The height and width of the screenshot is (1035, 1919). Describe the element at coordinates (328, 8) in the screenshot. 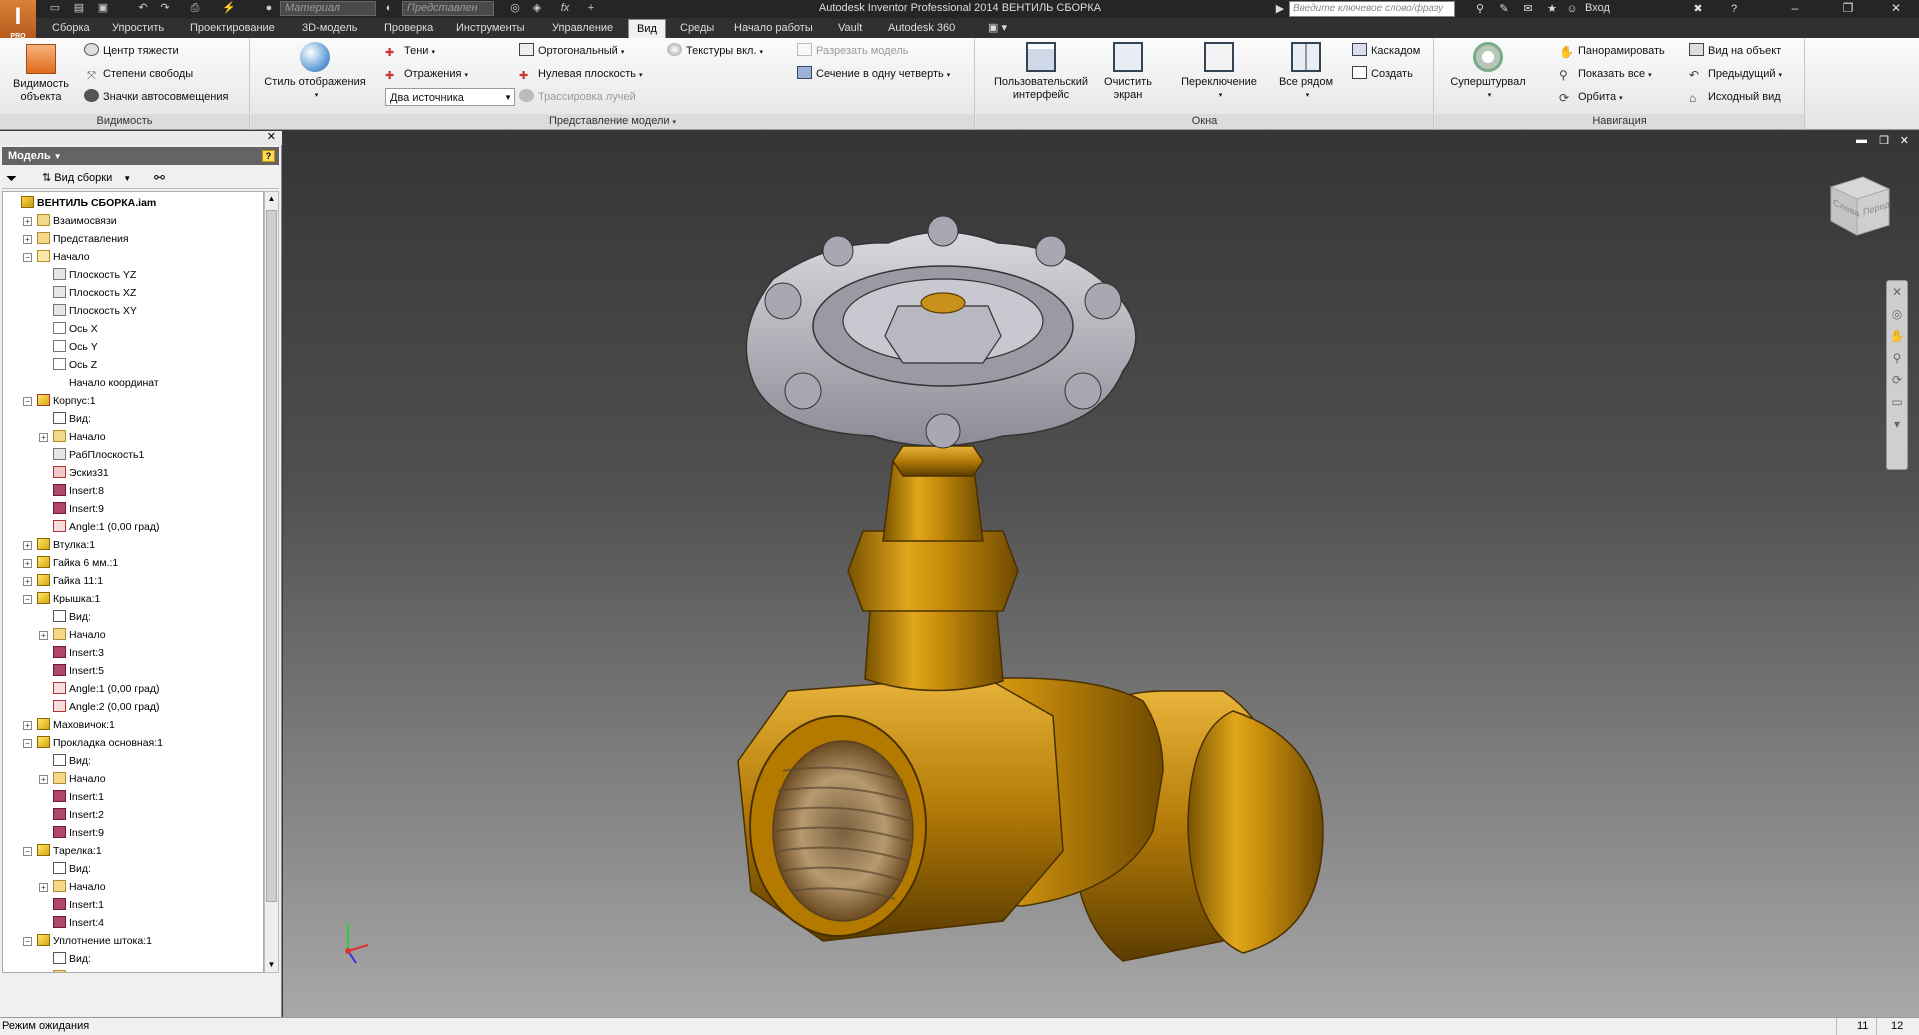

I see `material-combo: Материал` at that location.